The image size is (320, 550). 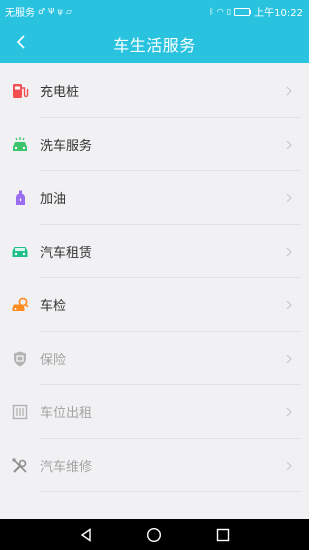 I want to click on parking-space-icon, so click(x=20, y=412).